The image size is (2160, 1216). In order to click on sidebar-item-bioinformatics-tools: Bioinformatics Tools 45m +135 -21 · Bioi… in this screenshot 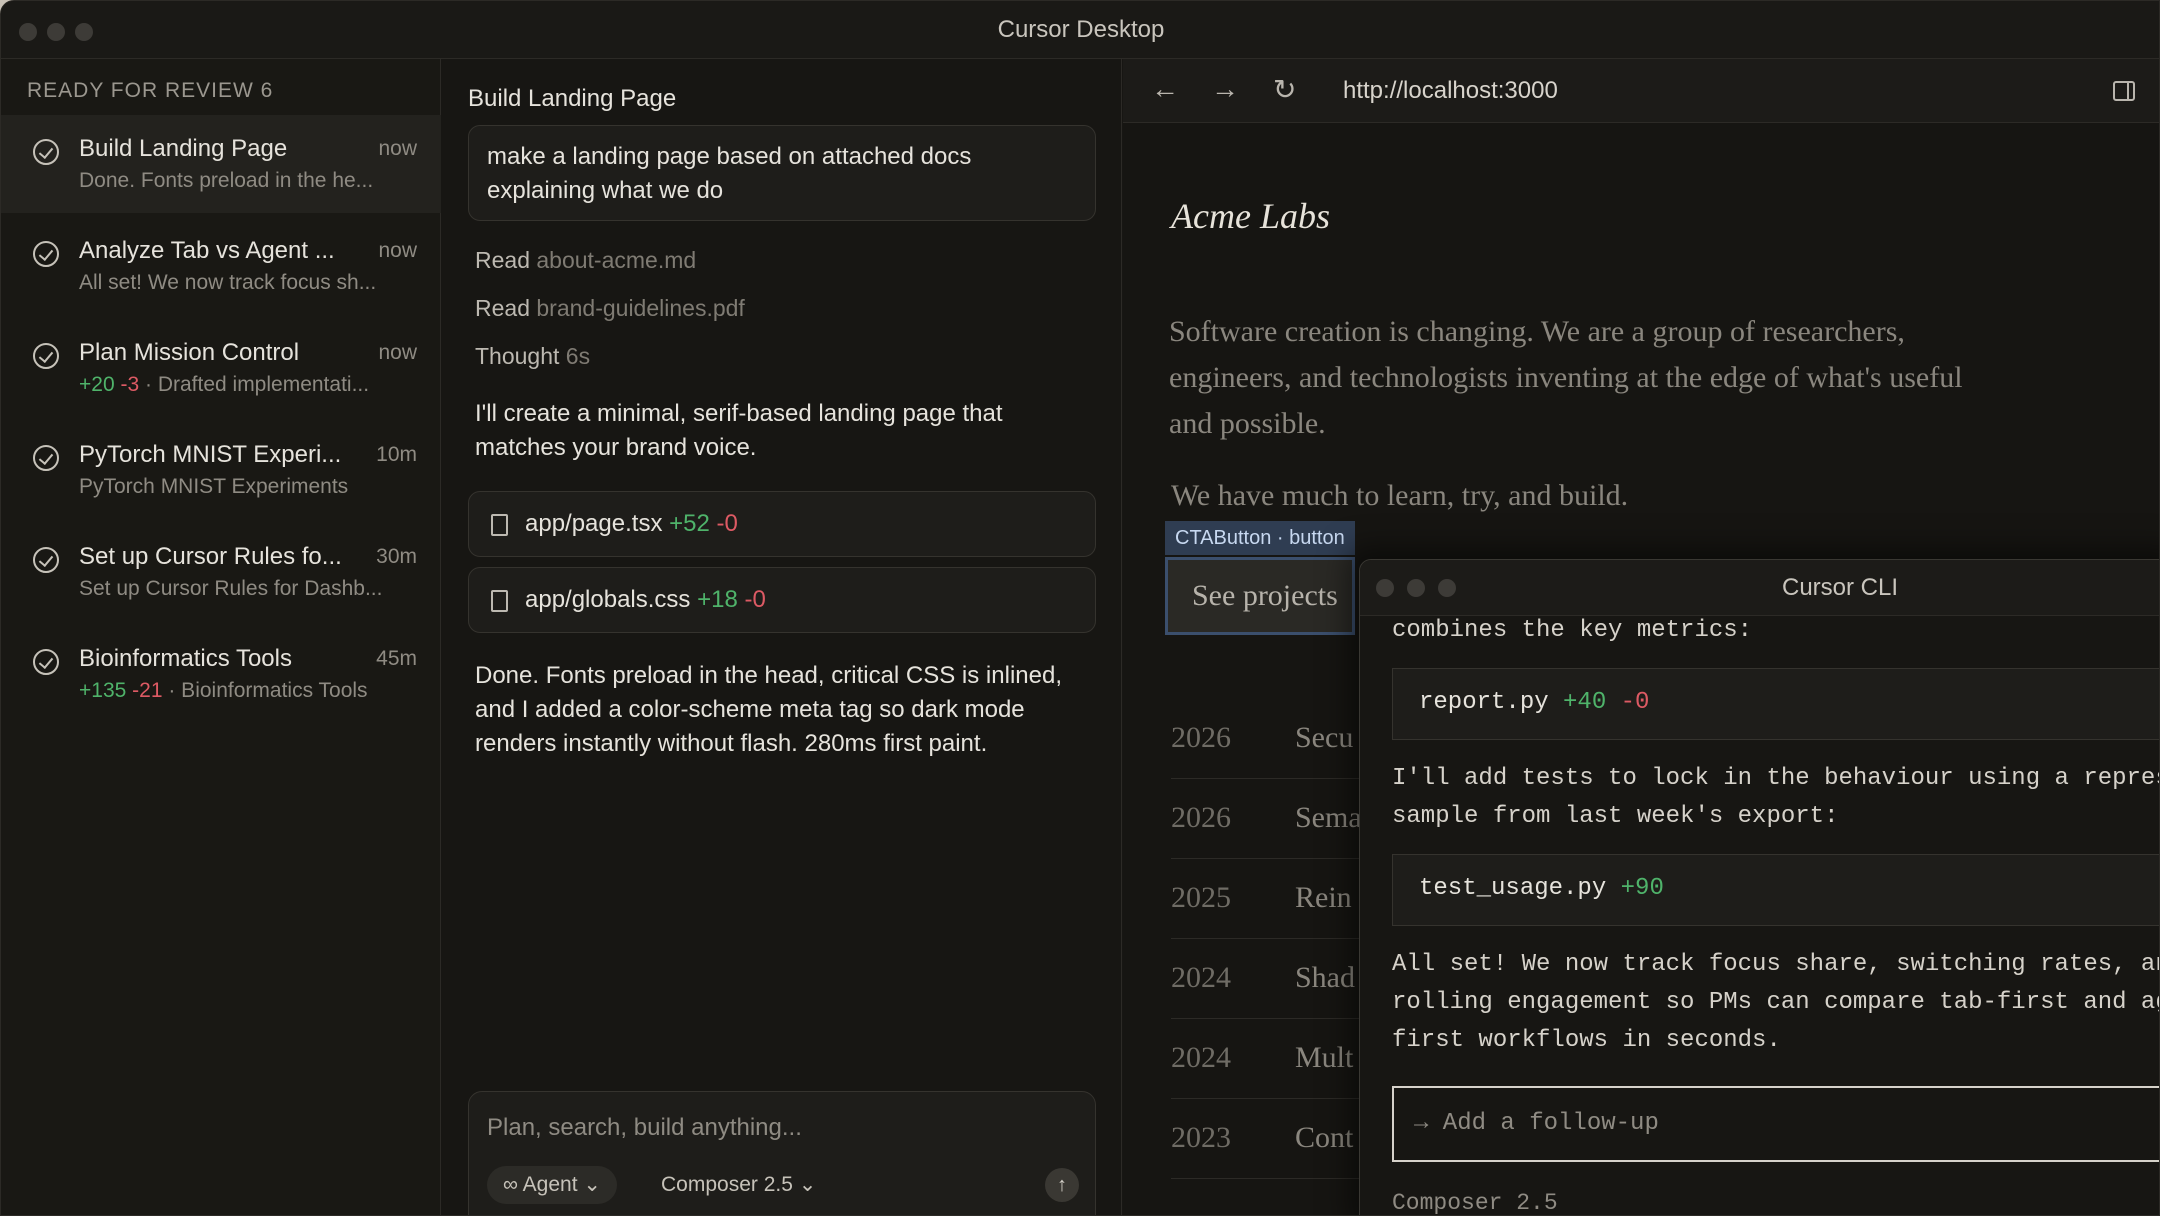, I will do `click(221, 674)`.